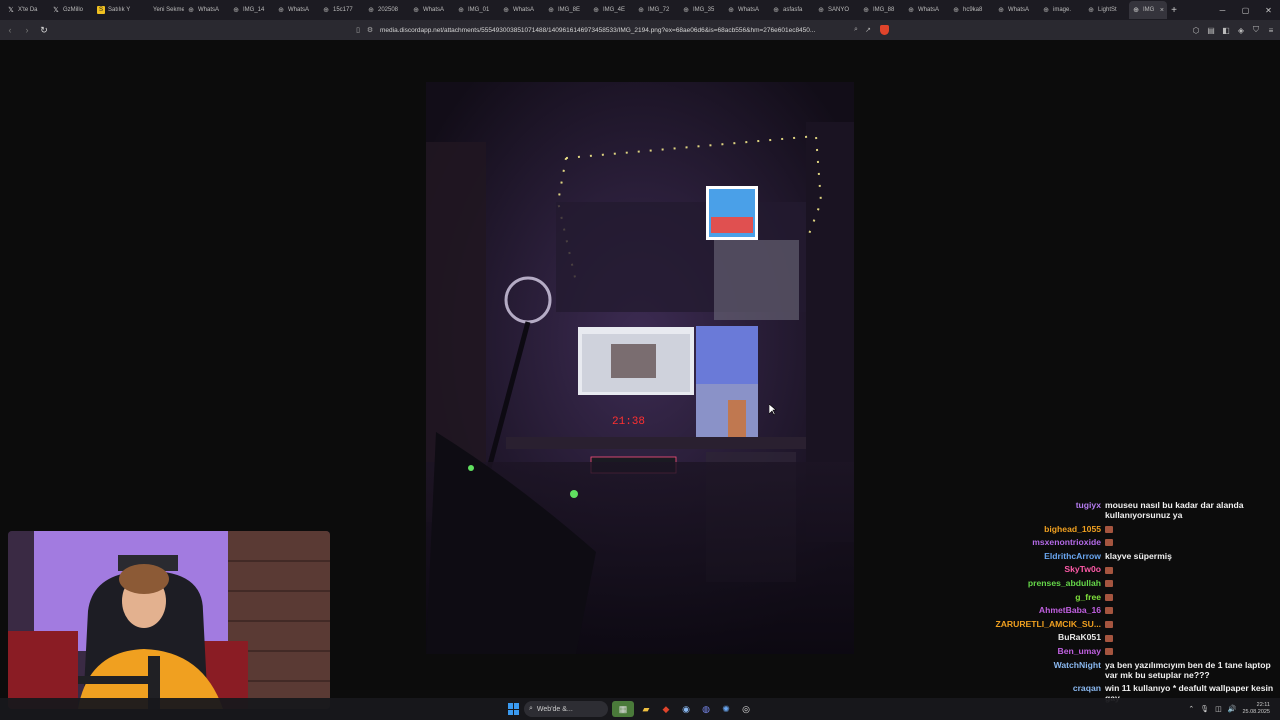  I want to click on sidebar-icon: ◧, so click(1226, 30).